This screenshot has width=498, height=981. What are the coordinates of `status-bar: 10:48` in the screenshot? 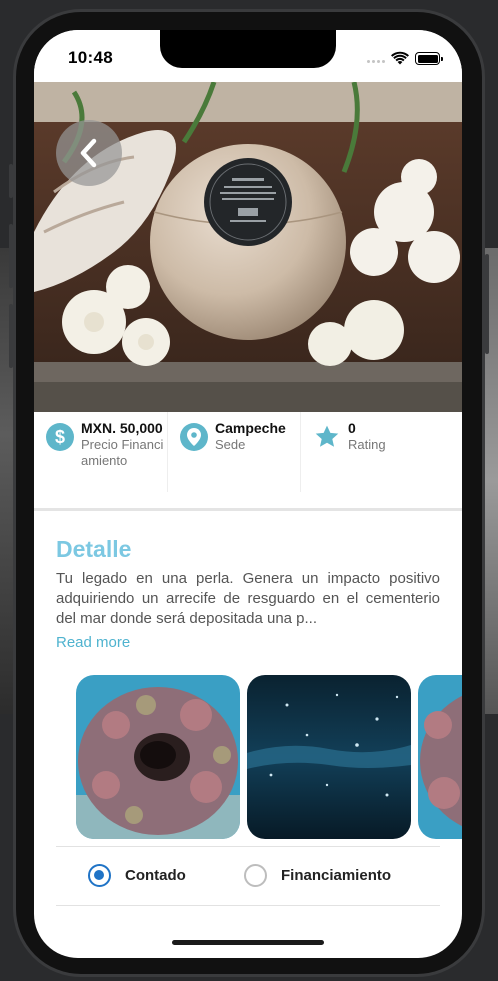 It's located at (248, 56).